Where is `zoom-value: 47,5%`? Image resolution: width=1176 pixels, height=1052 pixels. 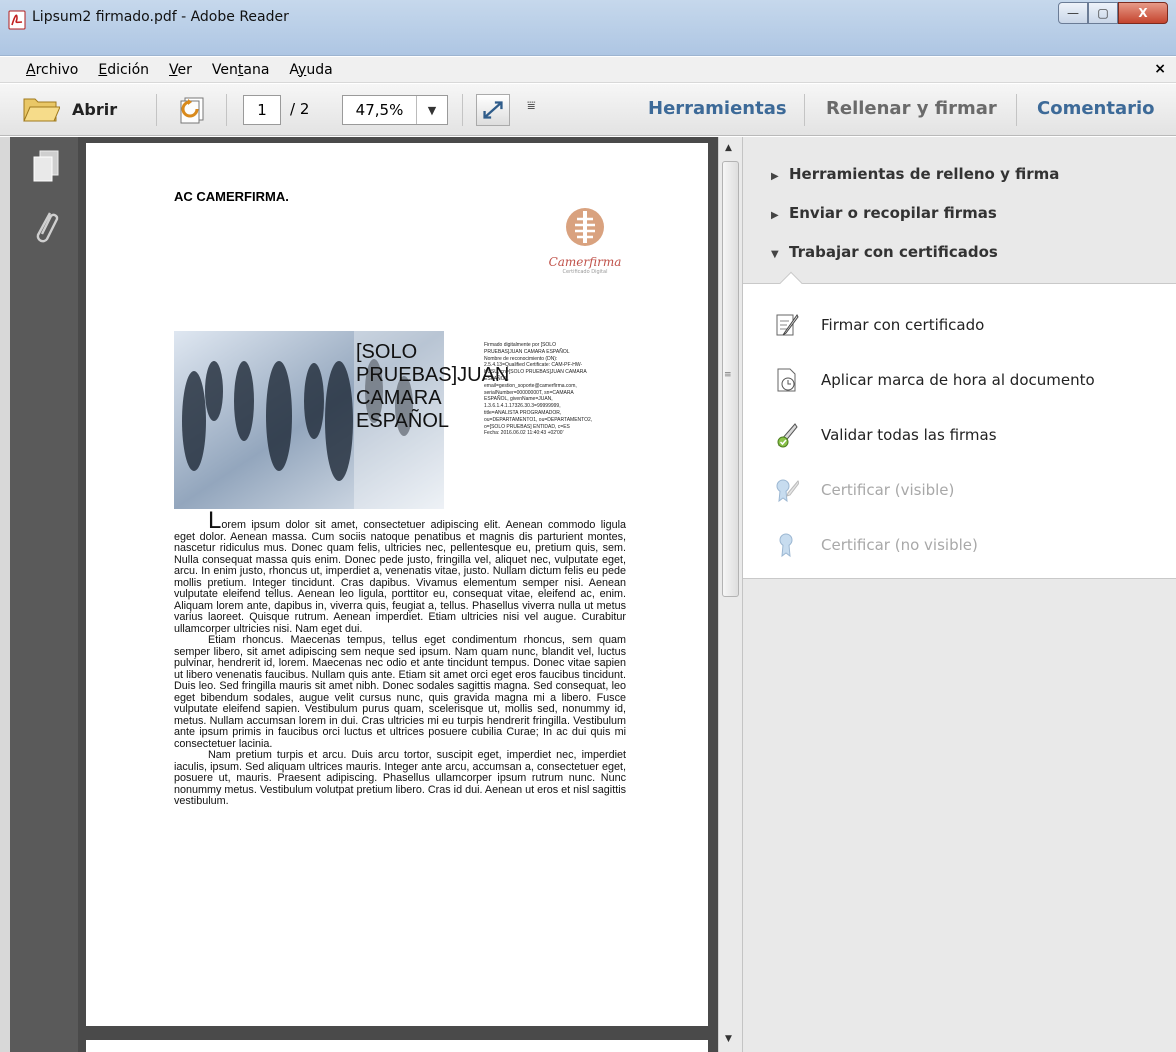
zoom-value: 47,5% is located at coordinates (380, 110).